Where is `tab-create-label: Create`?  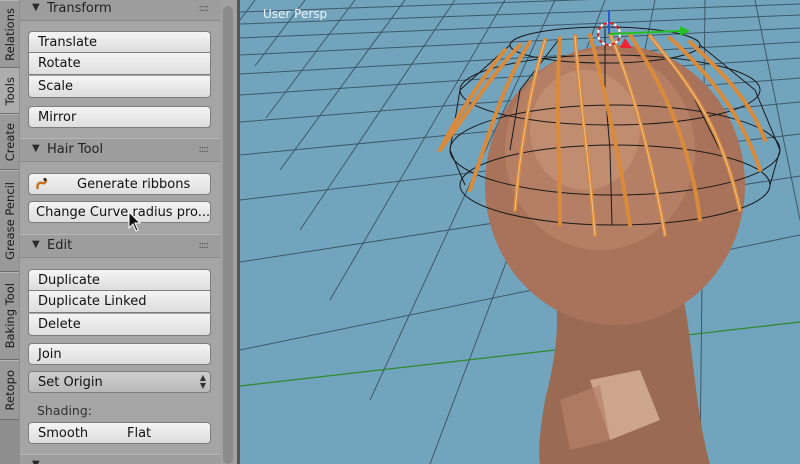 tab-create-label: Create is located at coordinates (9, 142).